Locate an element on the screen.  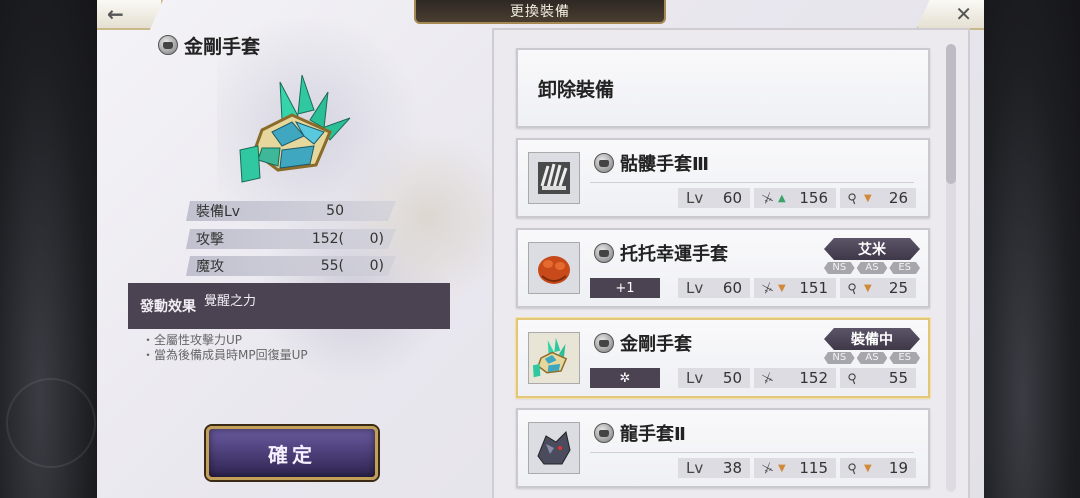
confirm-button: 確定 is located at coordinates (292, 453).